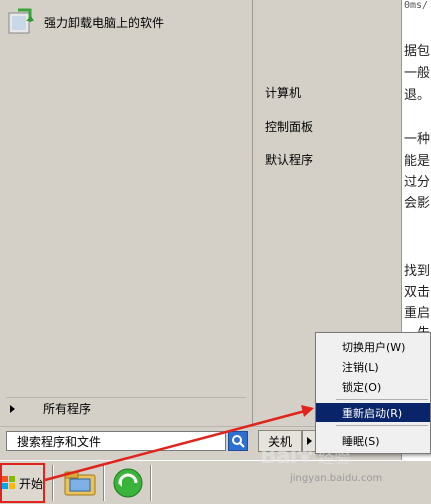  What do you see at coordinates (116, 441) in the screenshot?
I see `search-input: 搜索程序和文件` at bounding box center [116, 441].